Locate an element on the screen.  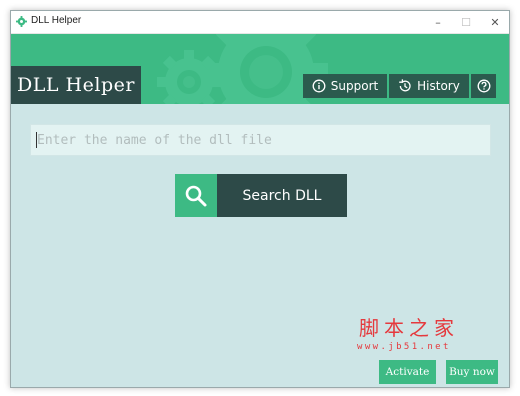
dll-search-input is located at coordinates (260, 140).